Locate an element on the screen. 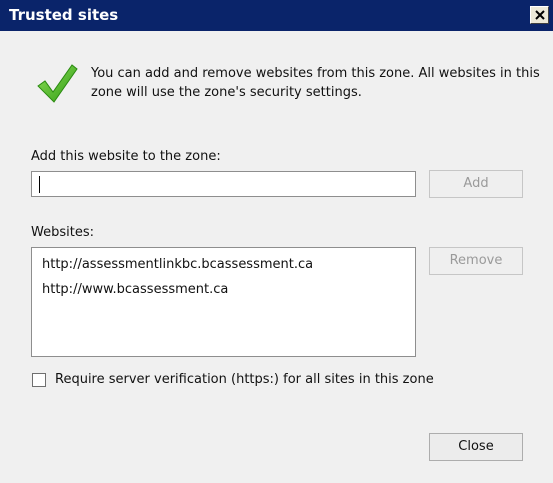  close-icon is located at coordinates (540, 15).